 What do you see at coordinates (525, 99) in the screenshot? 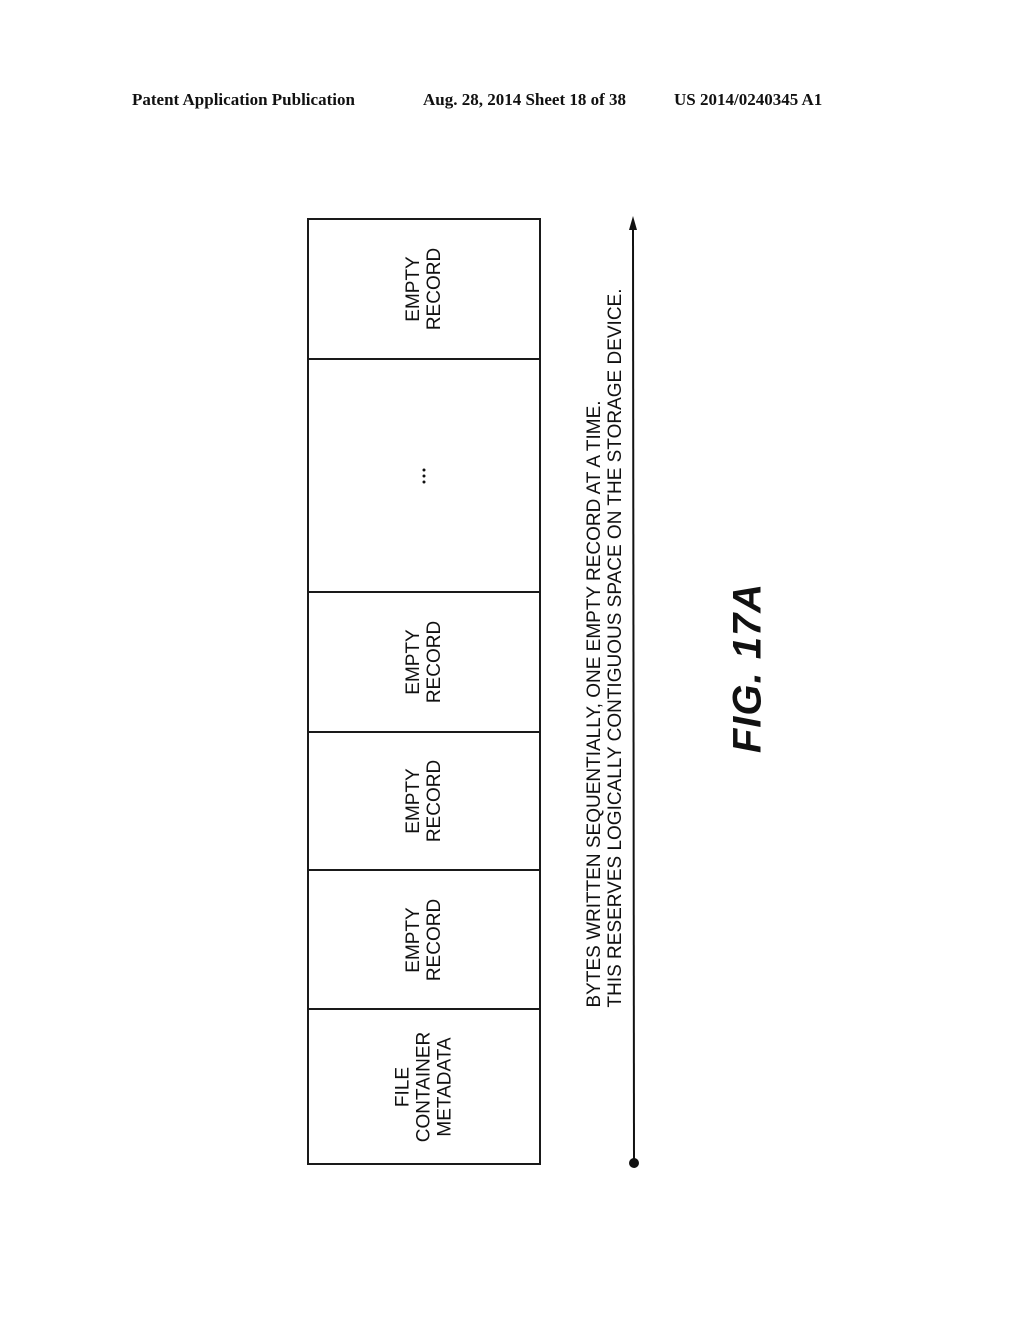
I see `publication-date-sheet: Aug. 28, 2014 Sheet 18 of 38` at bounding box center [525, 99].